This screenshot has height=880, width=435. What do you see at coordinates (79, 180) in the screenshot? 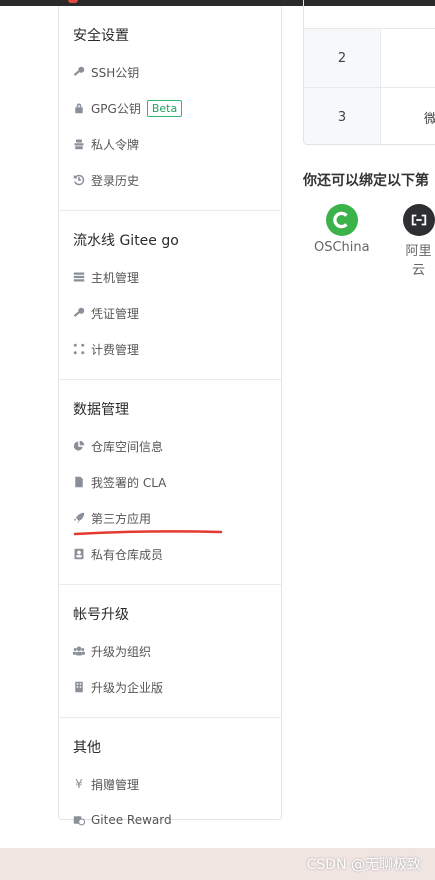
I see `history-icon` at bounding box center [79, 180].